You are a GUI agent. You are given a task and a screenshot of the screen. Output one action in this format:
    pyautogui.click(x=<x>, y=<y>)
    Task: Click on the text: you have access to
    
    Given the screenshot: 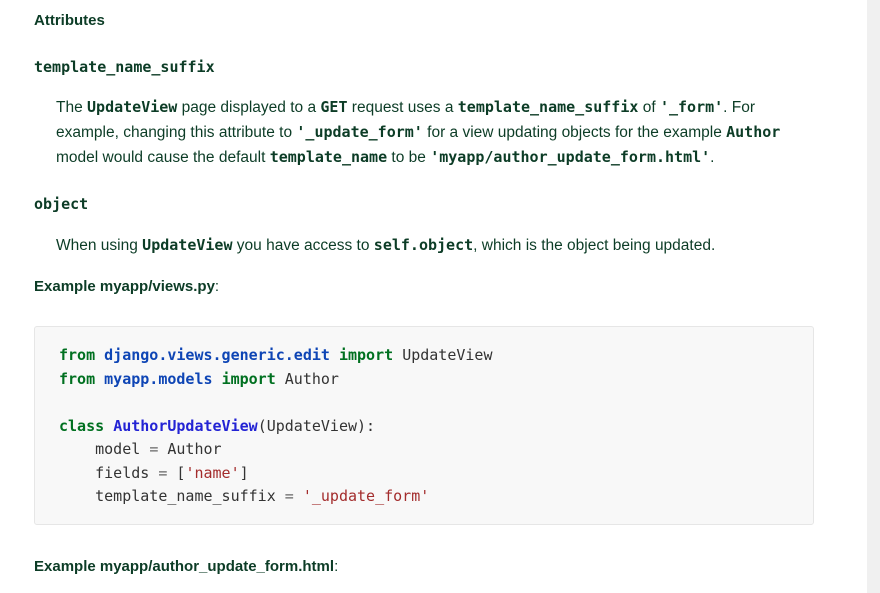 What is the action you would take?
    pyautogui.click(x=303, y=245)
    